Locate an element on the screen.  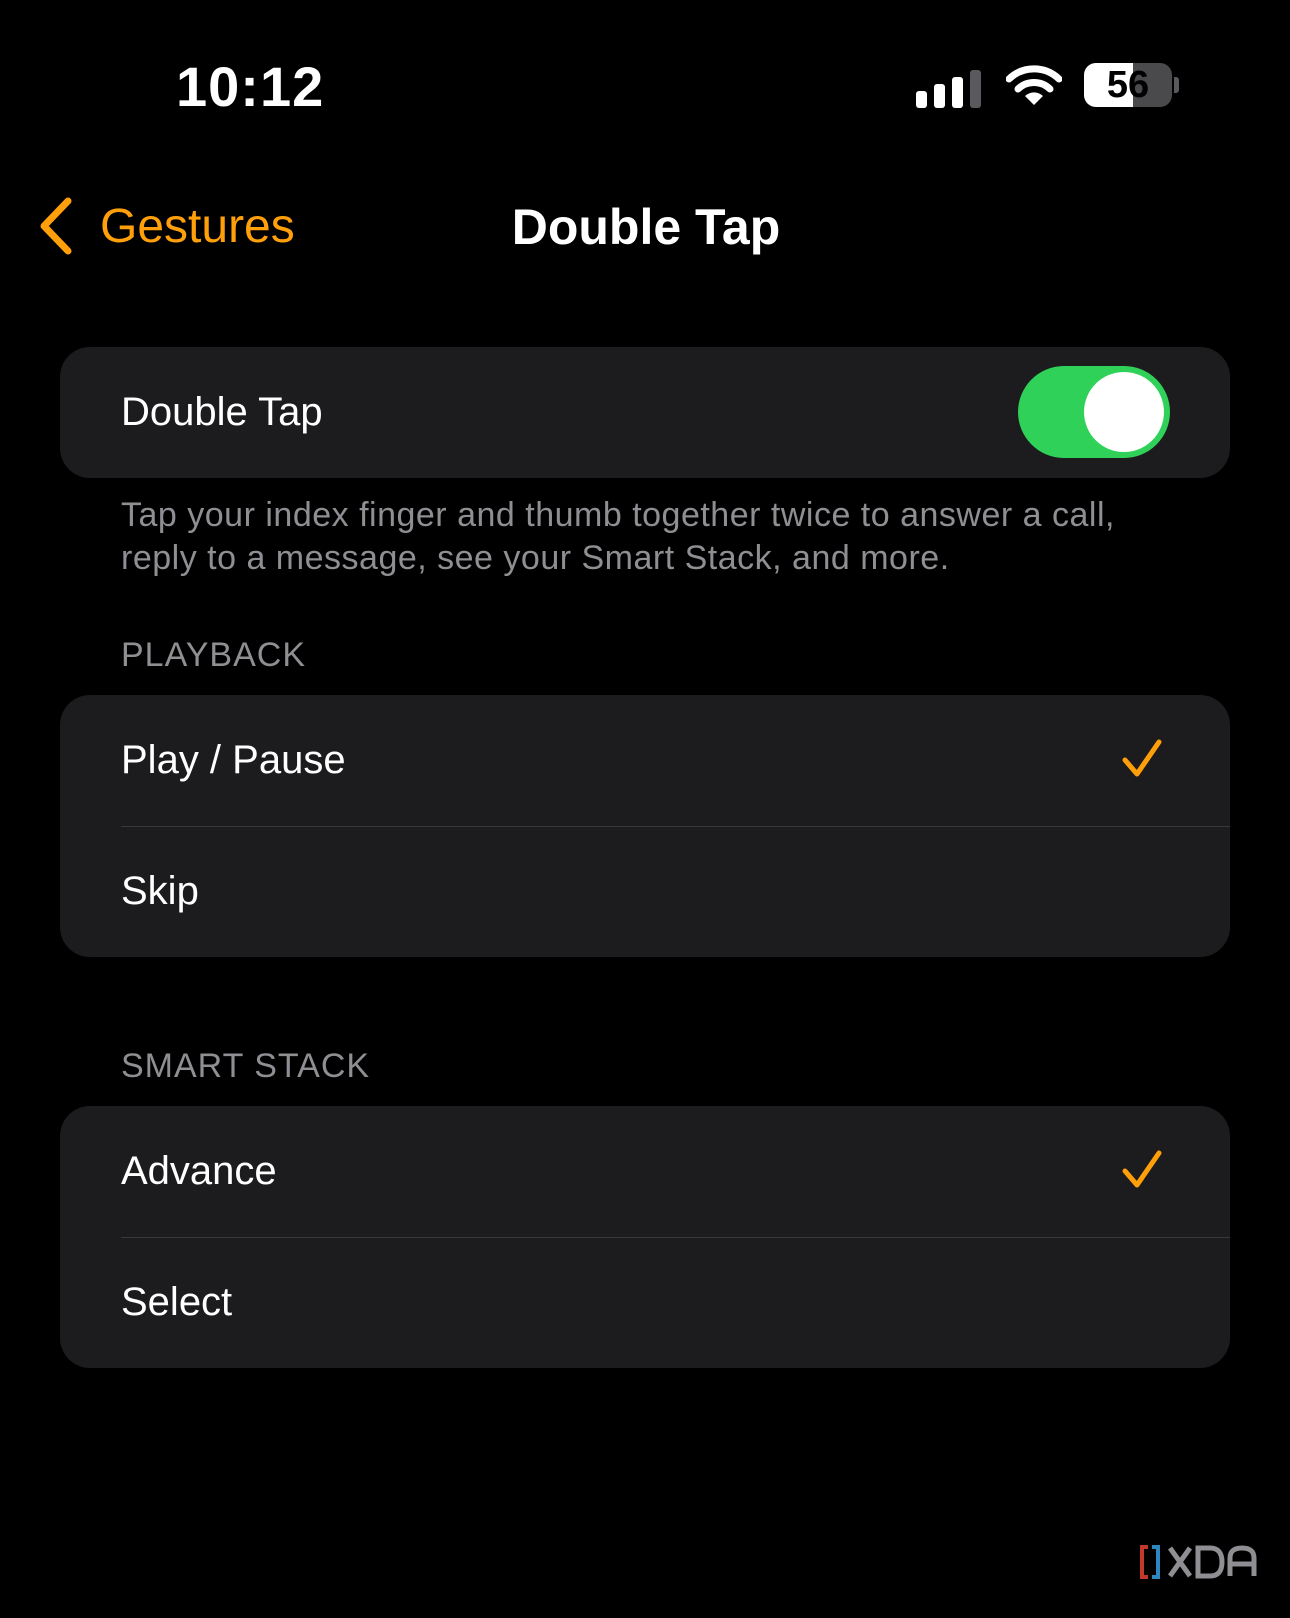
playback-section-header: PLAYBACK is located at coordinates (214, 655).